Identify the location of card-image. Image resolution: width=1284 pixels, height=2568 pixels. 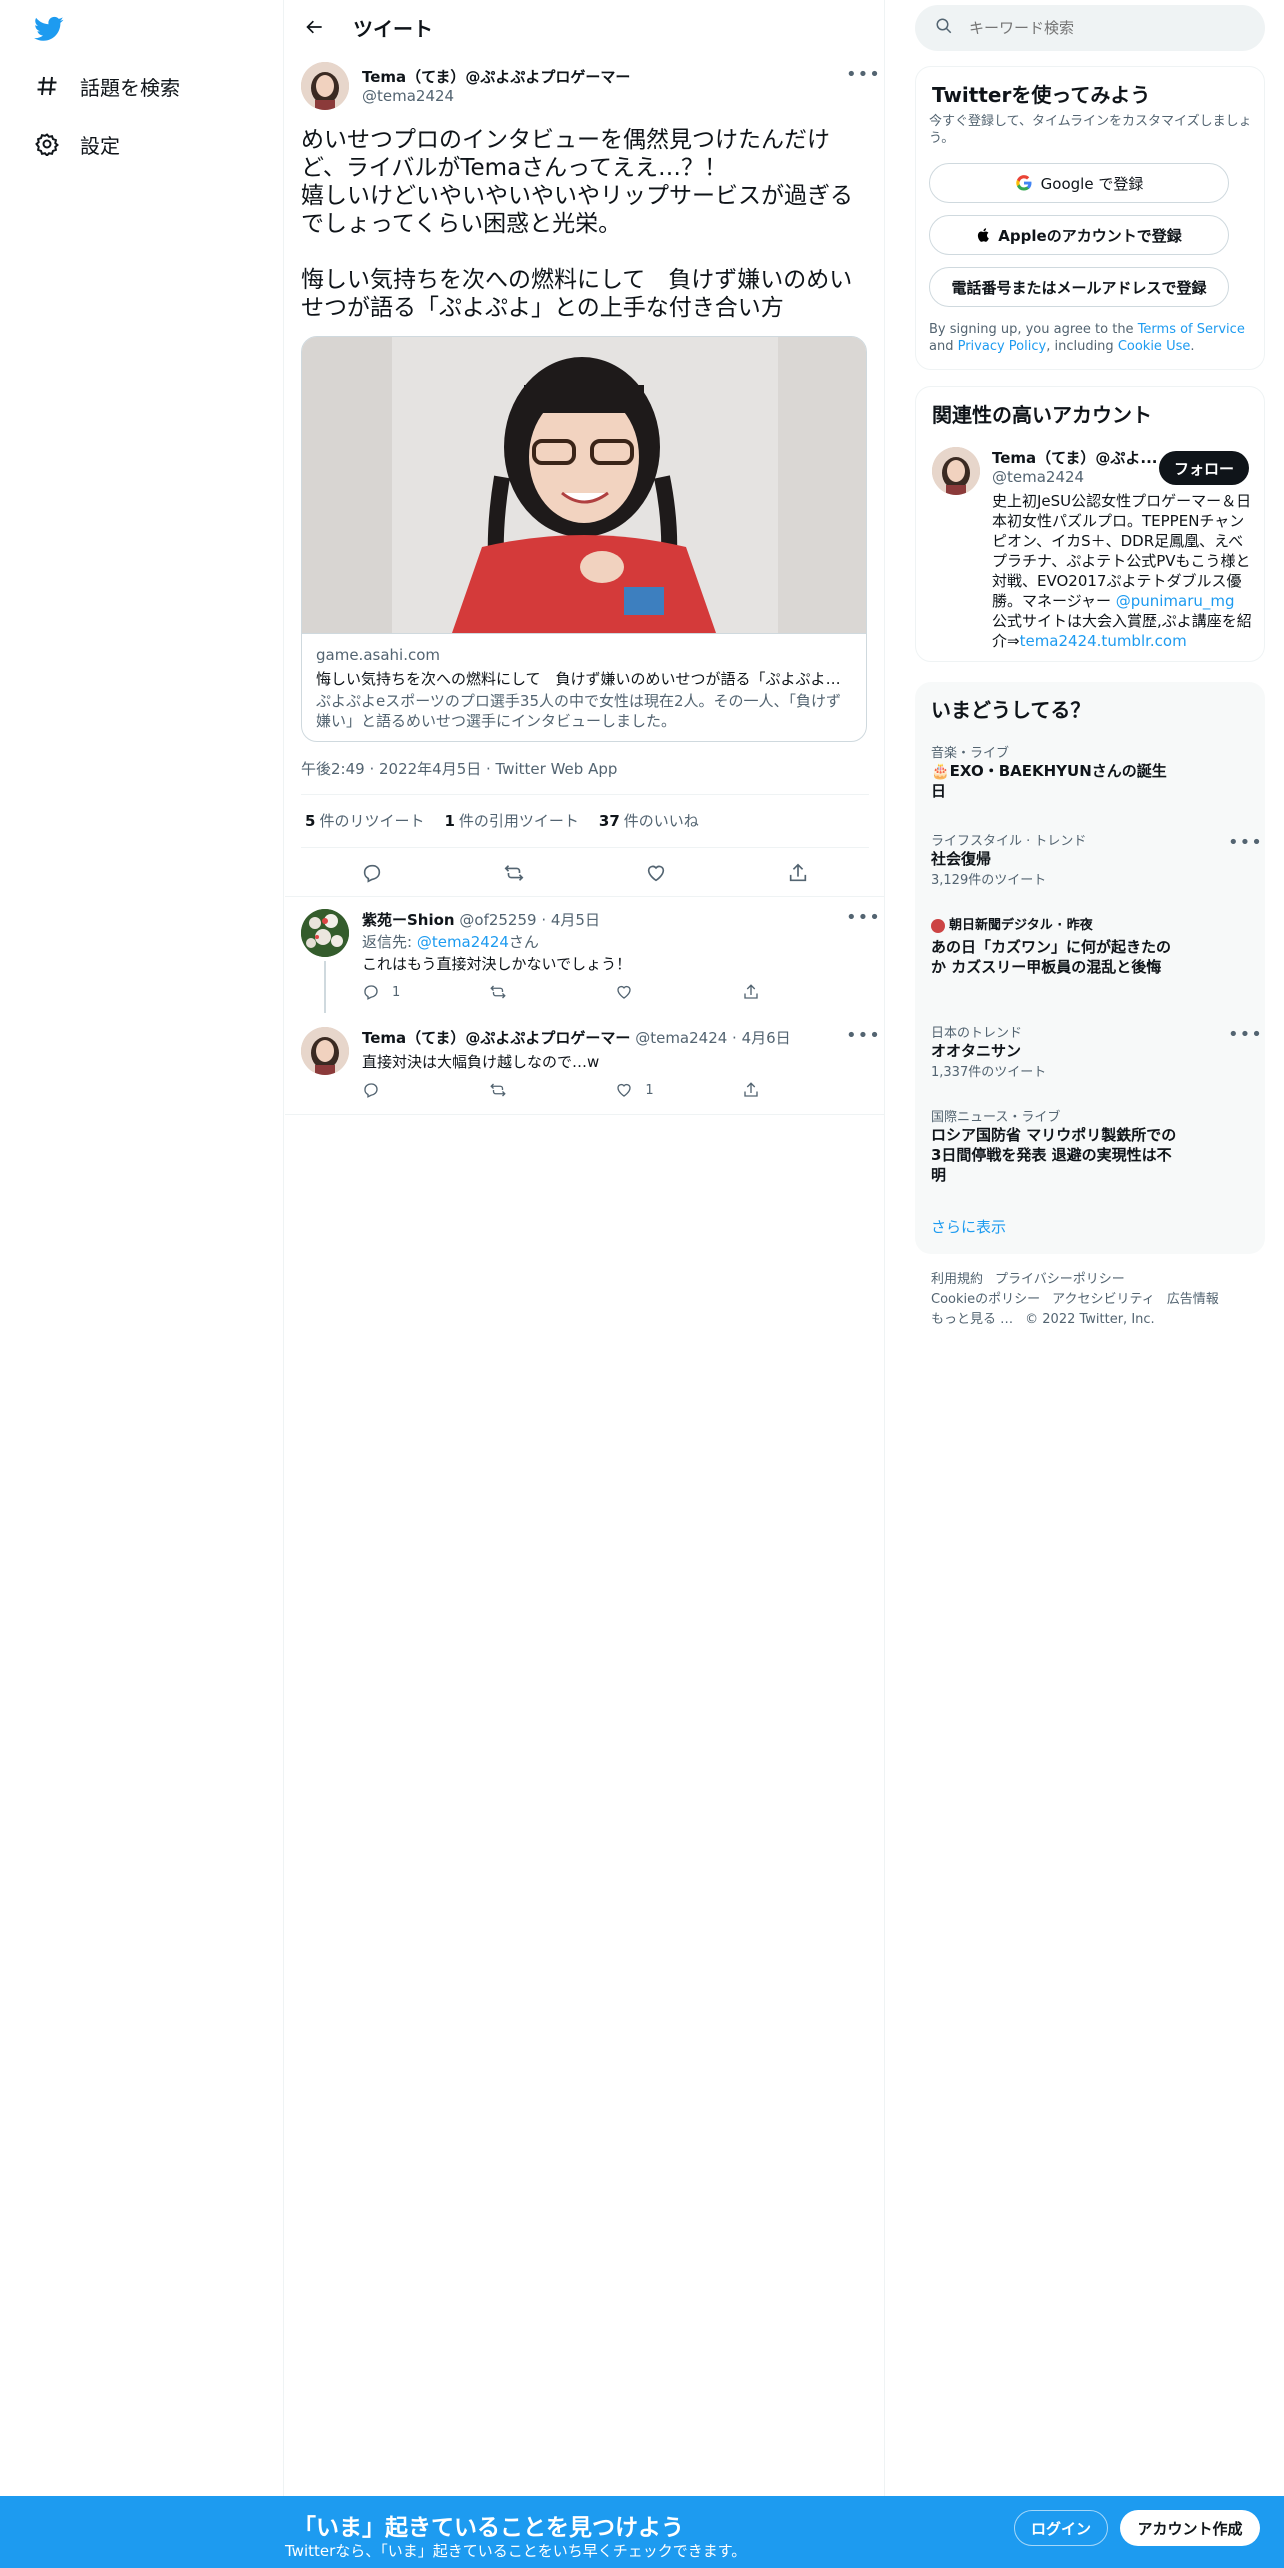
(584, 485).